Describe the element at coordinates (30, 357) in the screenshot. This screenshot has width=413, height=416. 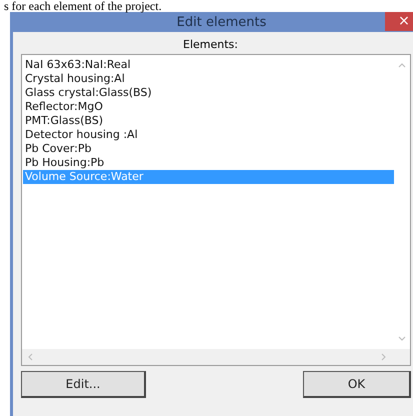
I see `scroll-left-icon` at that location.